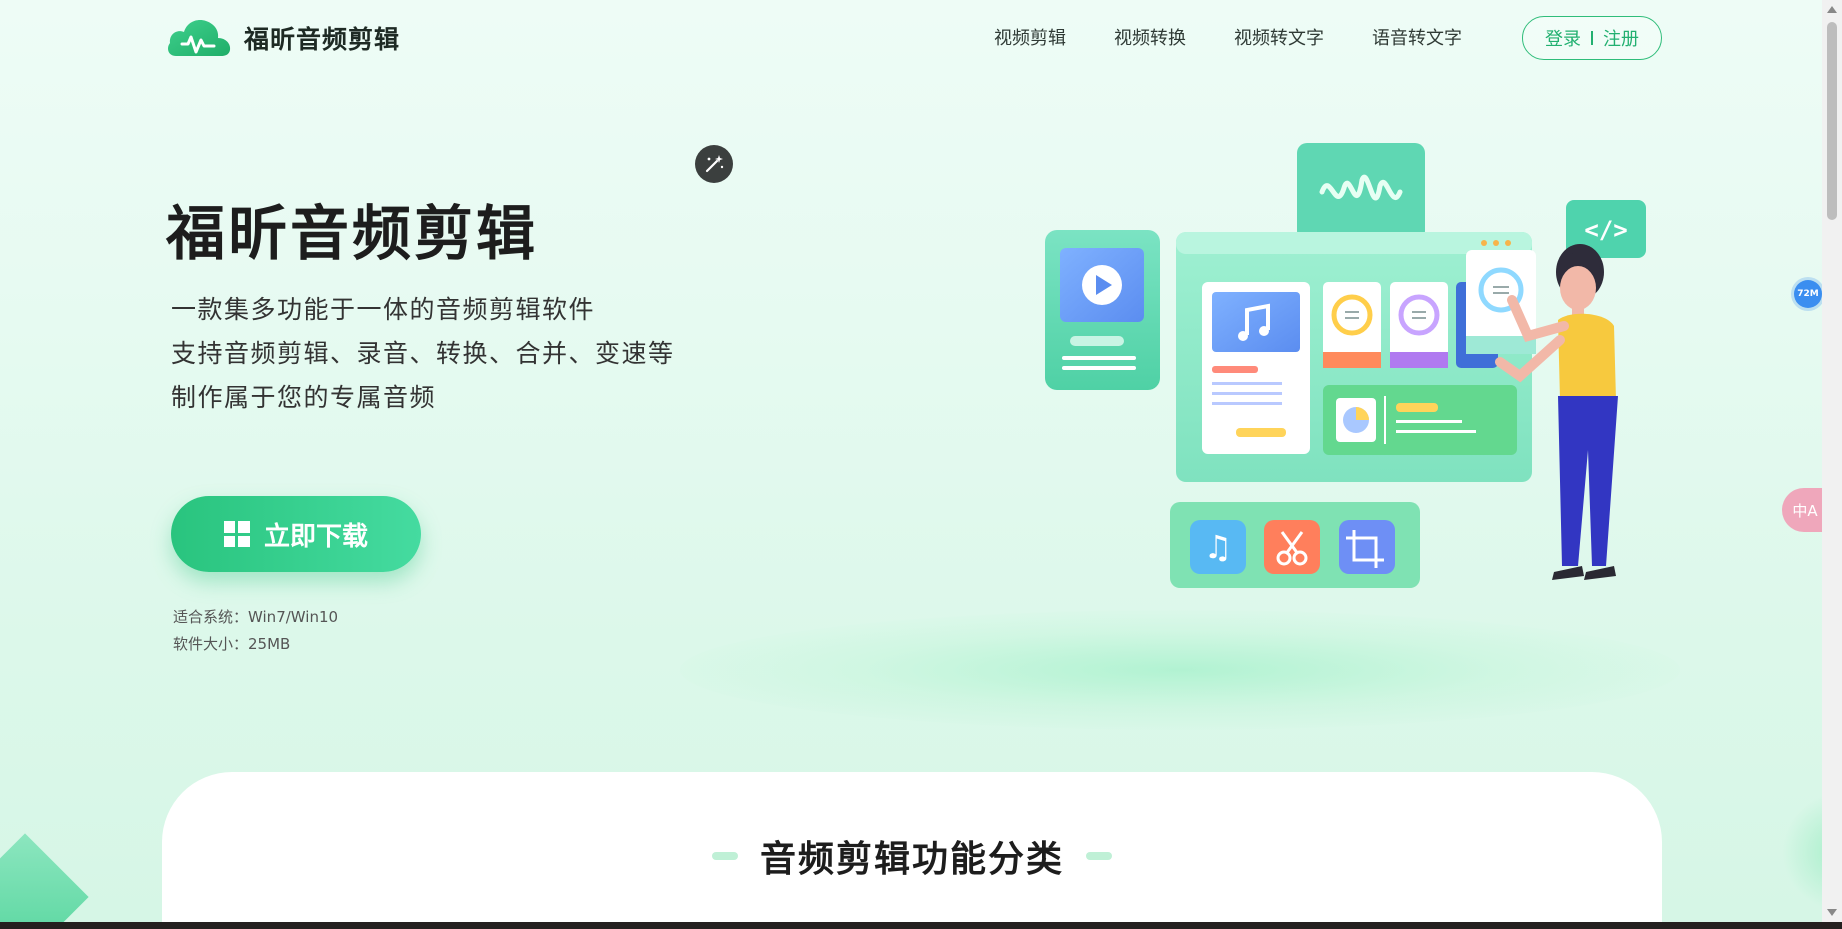  I want to click on logo-cloud-icon, so click(199, 38).